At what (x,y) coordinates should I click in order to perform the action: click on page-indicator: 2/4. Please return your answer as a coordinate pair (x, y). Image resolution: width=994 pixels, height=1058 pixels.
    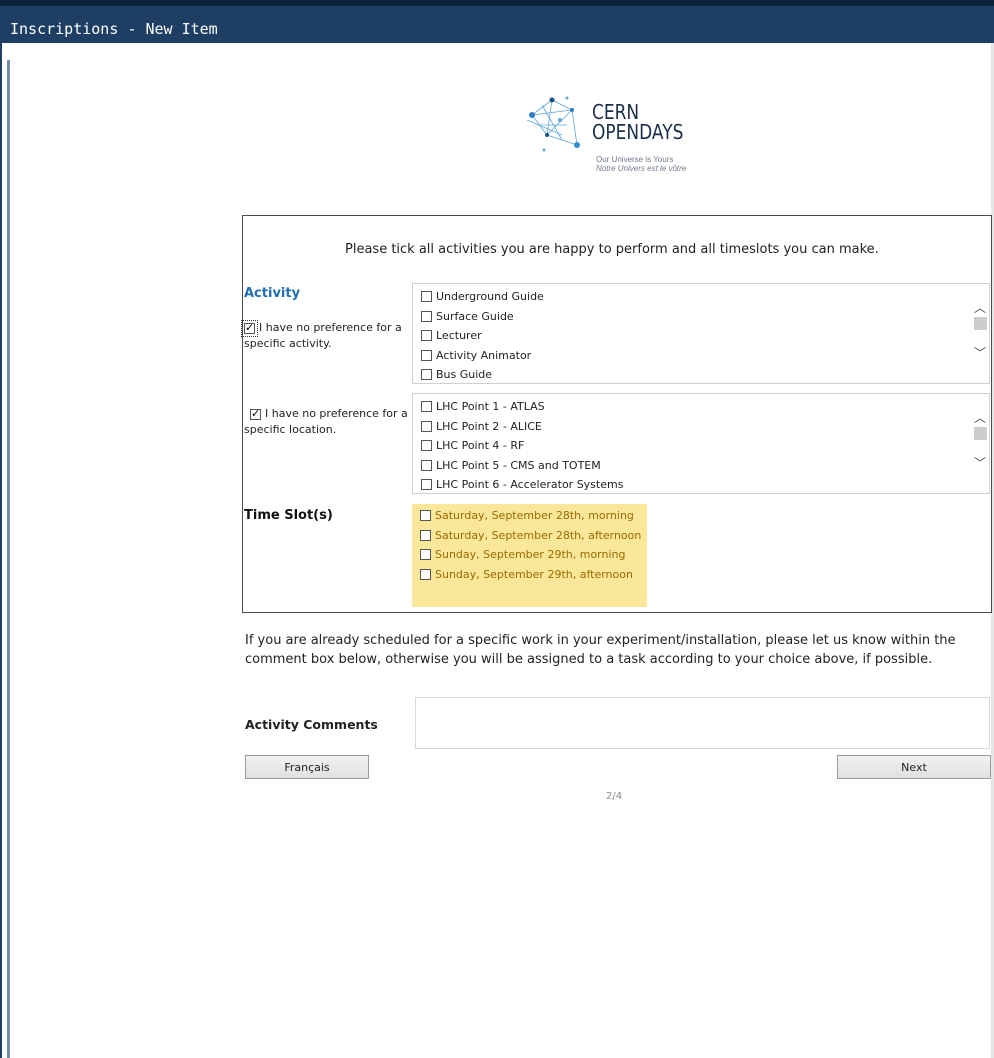
    Looking at the image, I should click on (614, 796).